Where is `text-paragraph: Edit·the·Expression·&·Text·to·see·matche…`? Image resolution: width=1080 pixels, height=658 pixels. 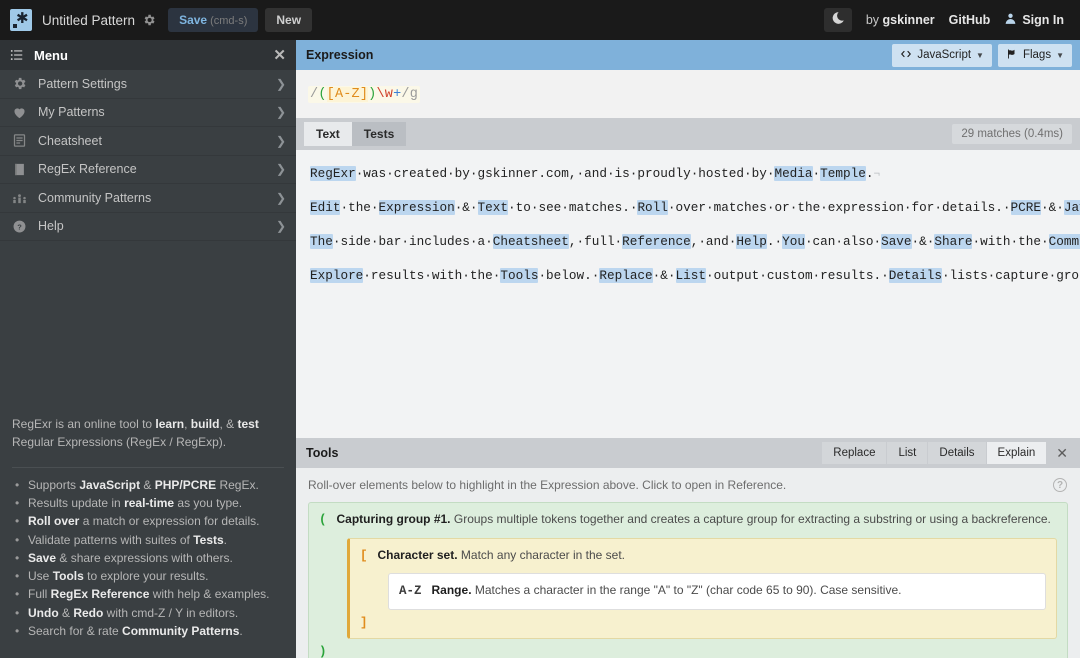 text-paragraph: Edit·the·Expression·&·Text·to·see·matche… is located at coordinates (695, 208).